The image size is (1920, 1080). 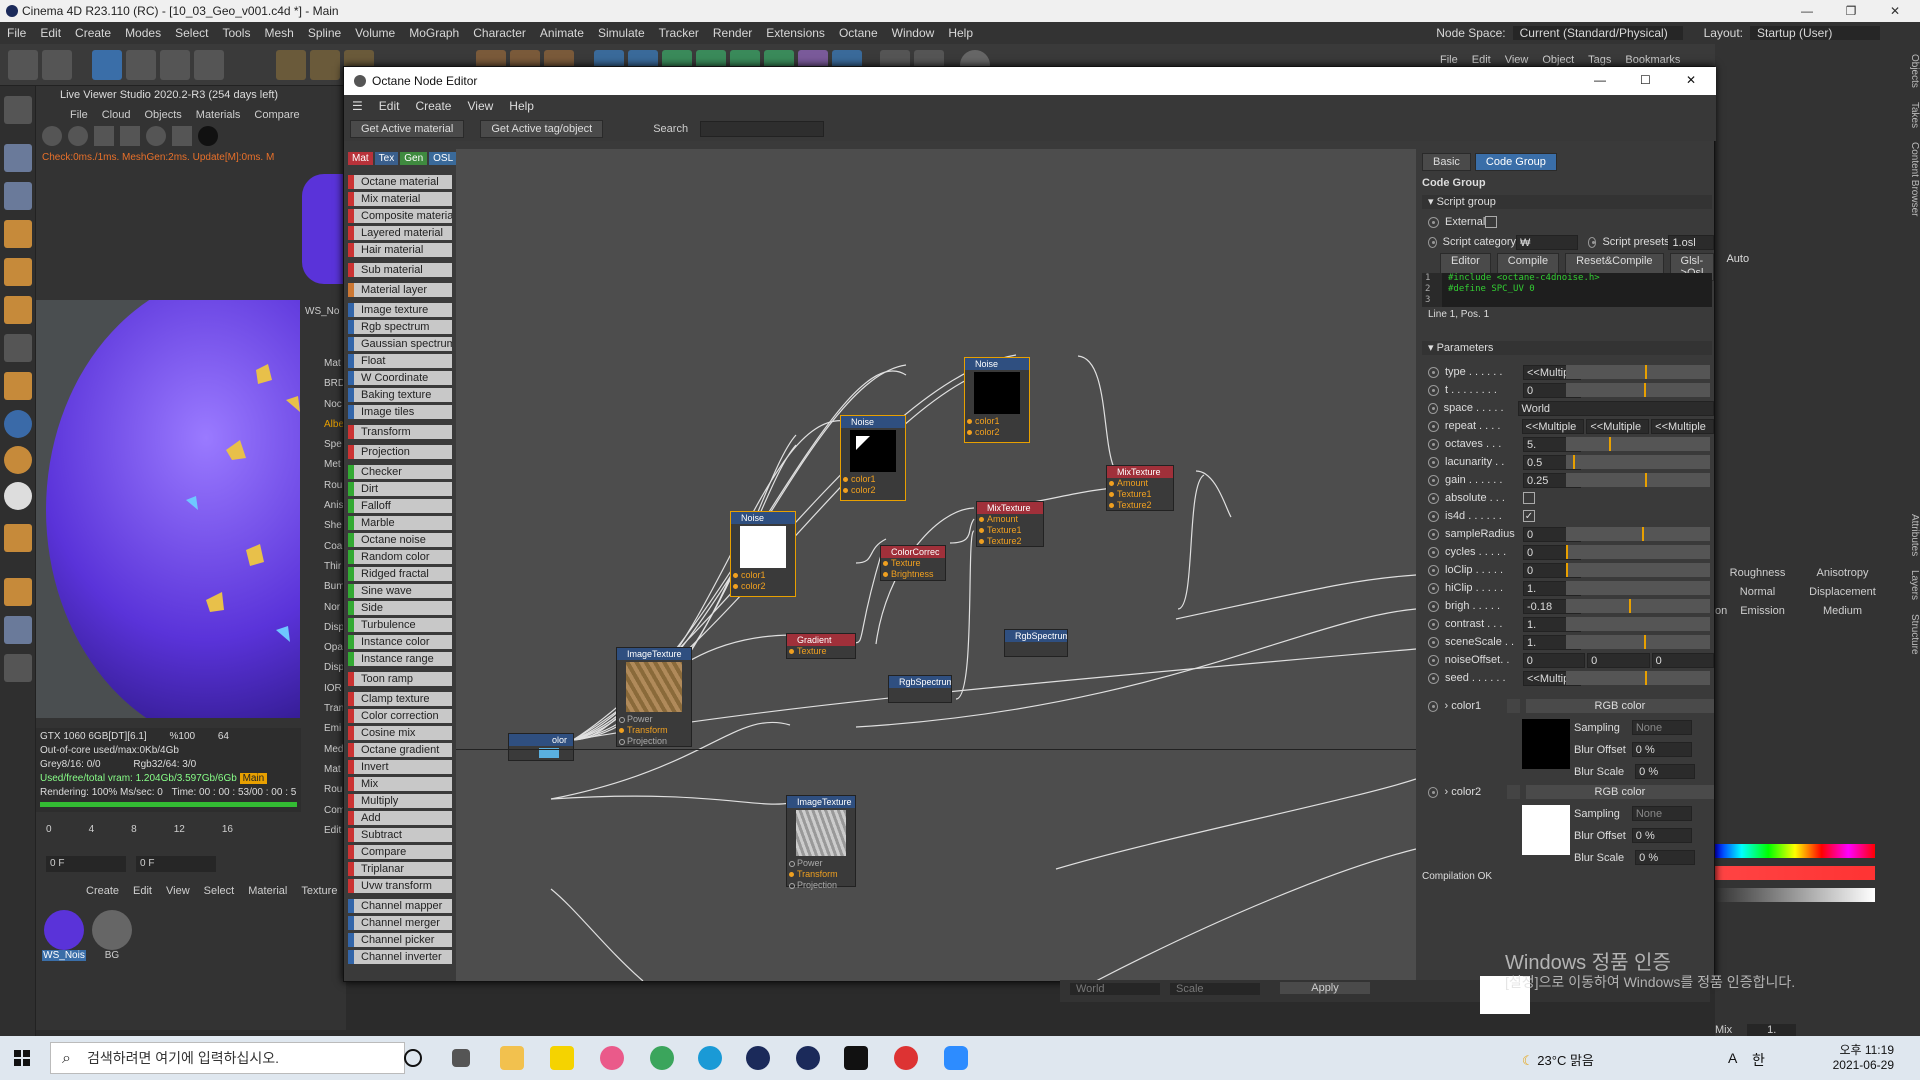 I want to click on side-tab: Content Browser, so click(x=1912, y=179).